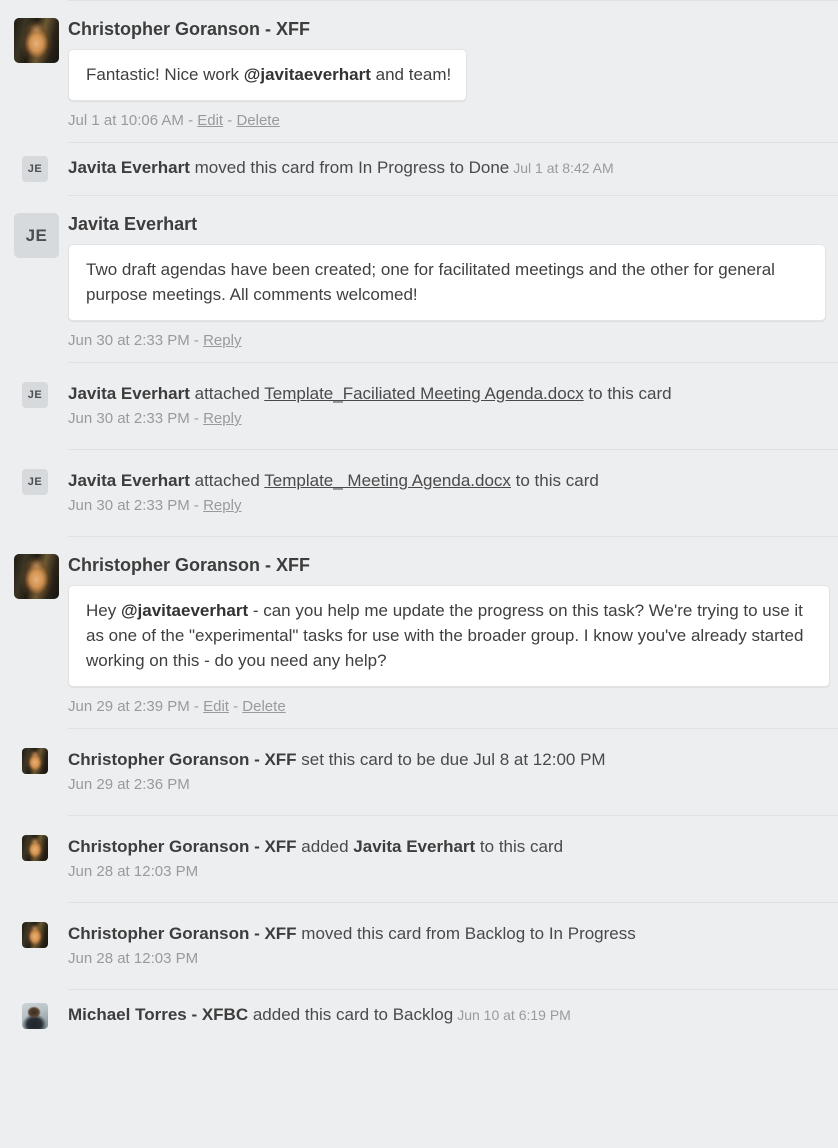 The image size is (838, 1148). What do you see at coordinates (451, 121) in the screenshot?
I see `comment-meta: Jul 1 at 10:06 AM - Edit - Delete` at bounding box center [451, 121].